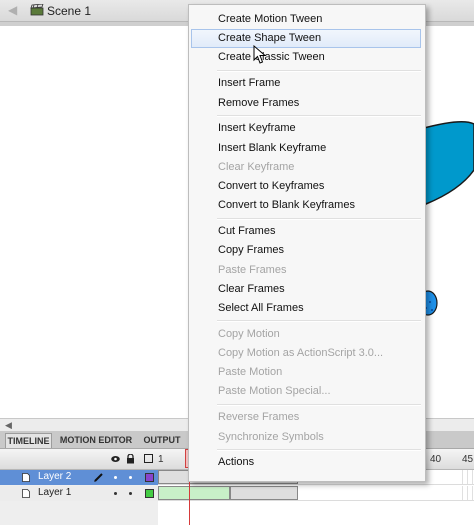  I want to click on layer-row-layer-1: Layer 1, so click(79, 493).